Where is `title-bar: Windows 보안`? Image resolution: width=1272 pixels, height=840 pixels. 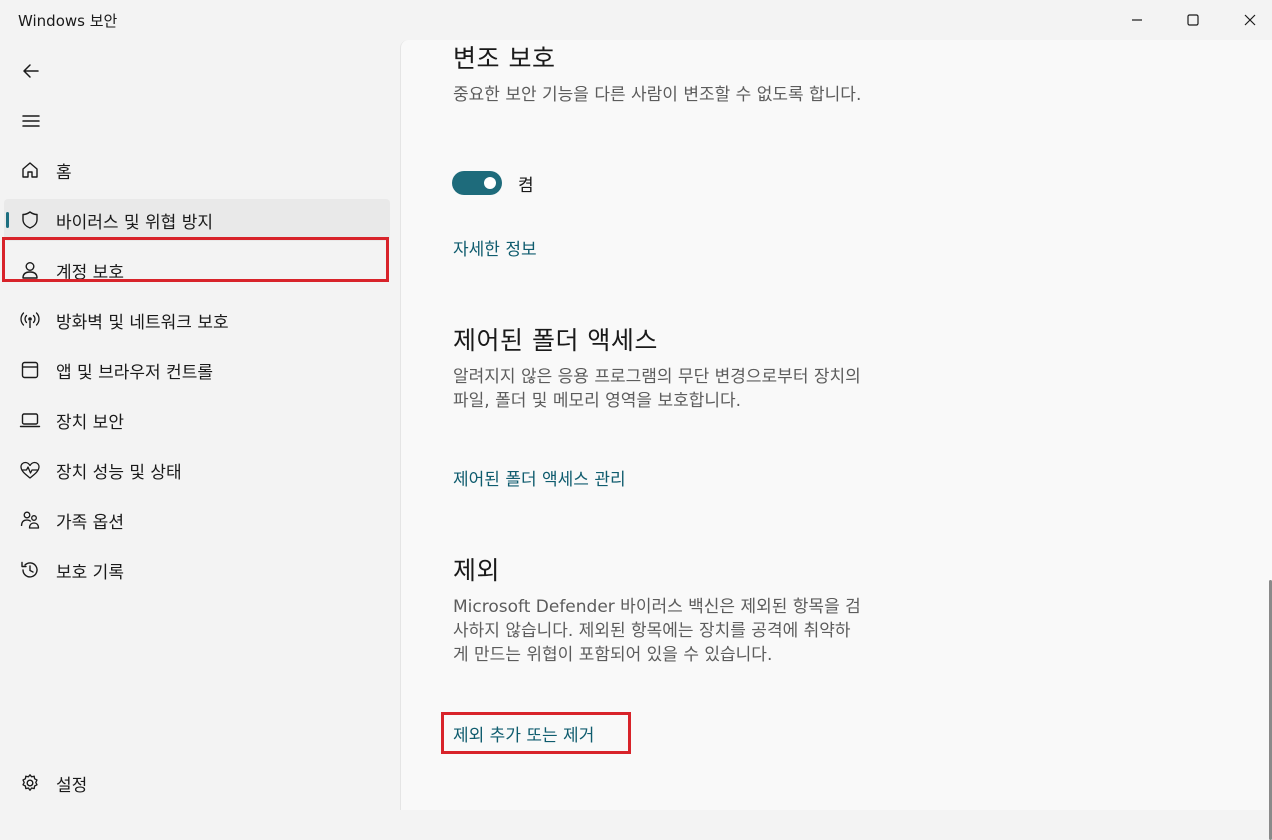
title-bar: Windows 보안 is located at coordinates (636, 20).